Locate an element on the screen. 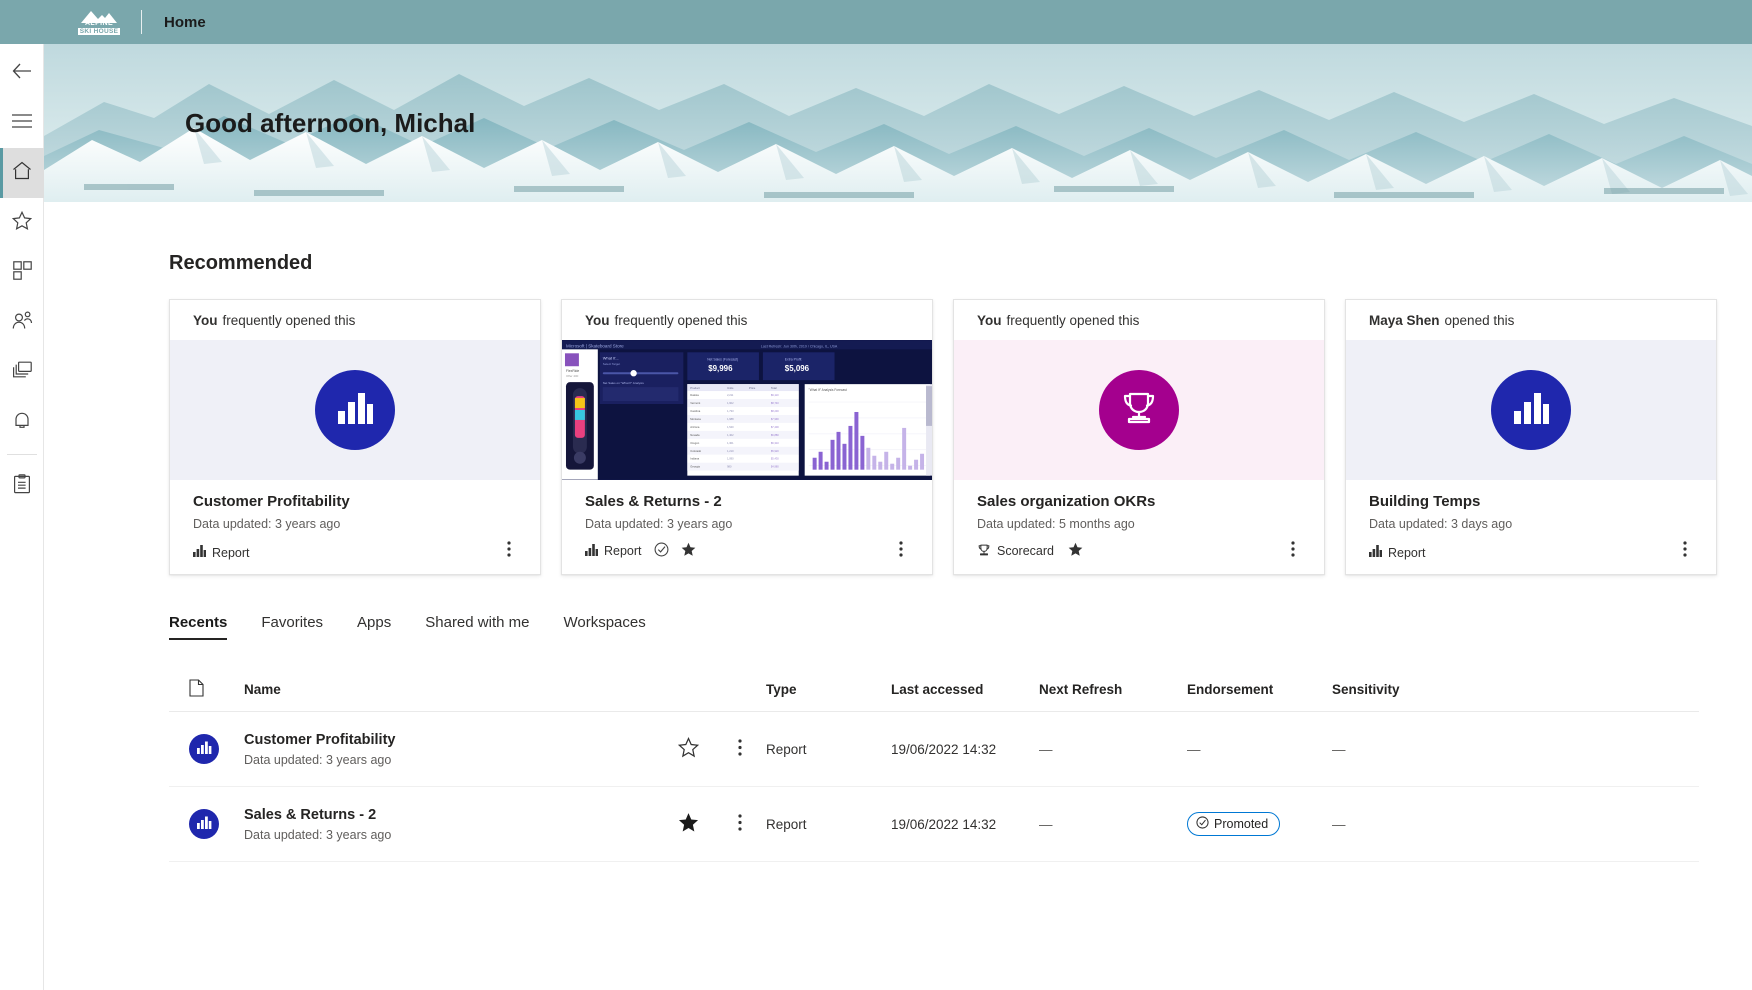 The height and width of the screenshot is (990, 1752). sidebar-item-workspaces is located at coordinates (22, 373).